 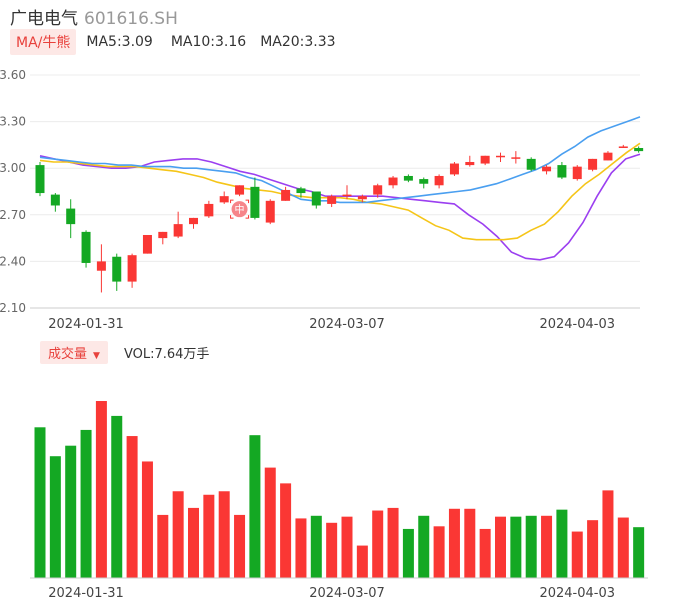 I want to click on y-tick-label: 3.00, so click(x=13, y=168).